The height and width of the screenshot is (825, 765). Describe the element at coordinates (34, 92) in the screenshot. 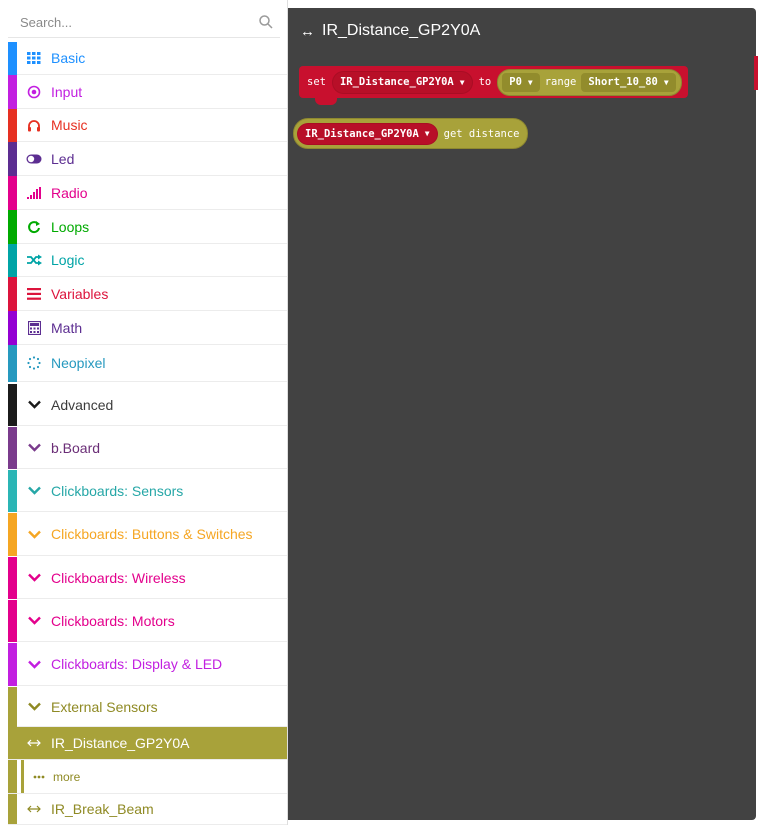

I see `target-icon` at that location.